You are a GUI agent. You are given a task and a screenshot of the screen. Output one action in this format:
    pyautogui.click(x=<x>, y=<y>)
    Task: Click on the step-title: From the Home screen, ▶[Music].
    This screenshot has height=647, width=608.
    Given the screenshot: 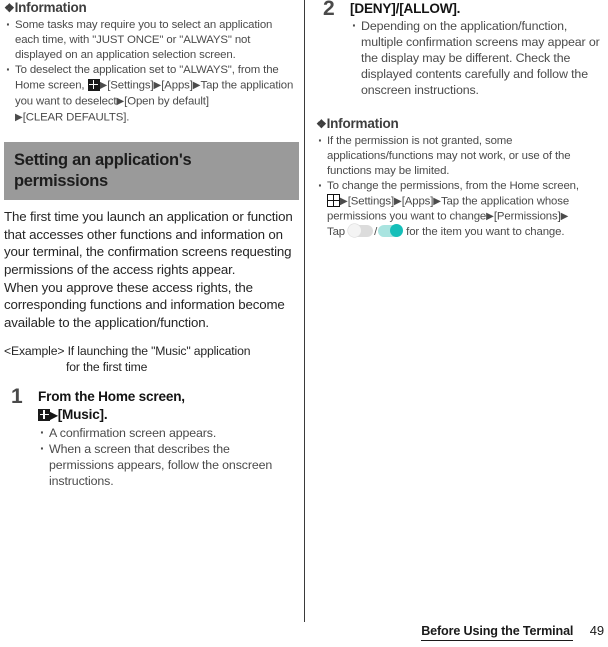 What is the action you would take?
    pyautogui.click(x=167, y=406)
    